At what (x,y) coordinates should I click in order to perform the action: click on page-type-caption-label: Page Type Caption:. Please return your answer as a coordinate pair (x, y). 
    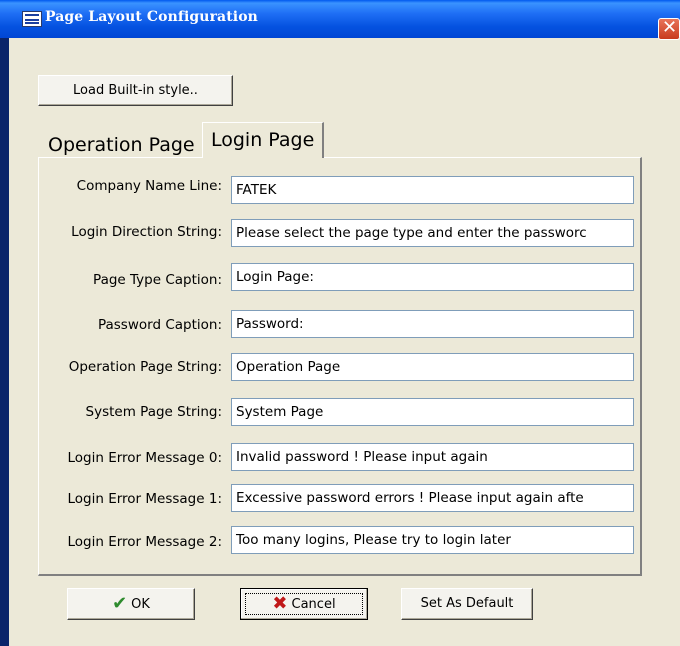
    Looking at the image, I should click on (157, 280).